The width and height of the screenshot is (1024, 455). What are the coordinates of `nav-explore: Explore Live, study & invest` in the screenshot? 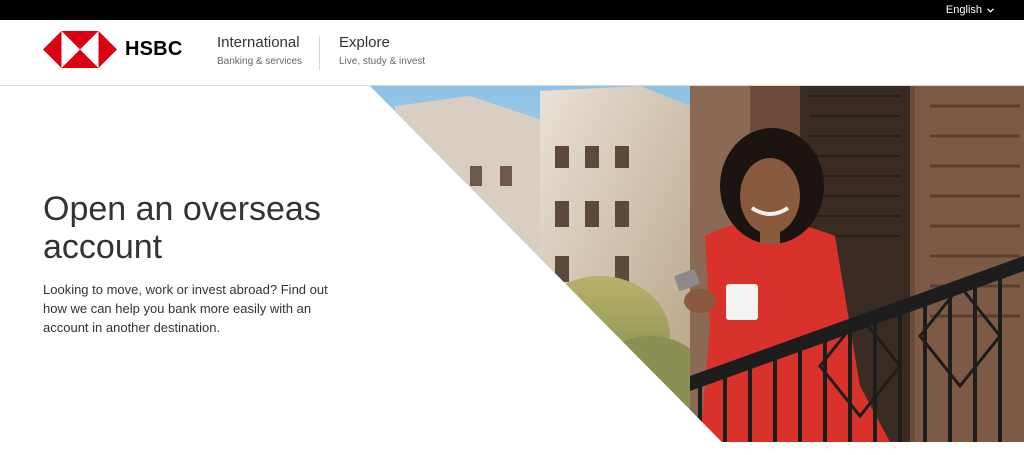 It's located at (382, 54).